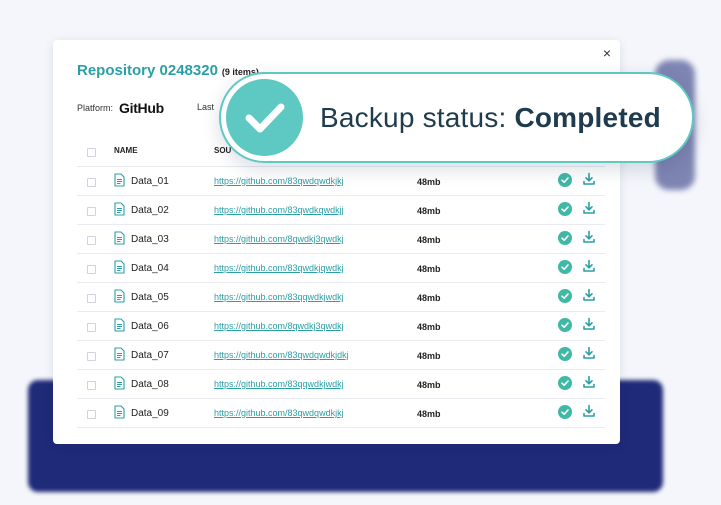 The width and height of the screenshot is (721, 505). Describe the element at coordinates (147, 70) in the screenshot. I see `repository-name: Repository 0248320` at that location.